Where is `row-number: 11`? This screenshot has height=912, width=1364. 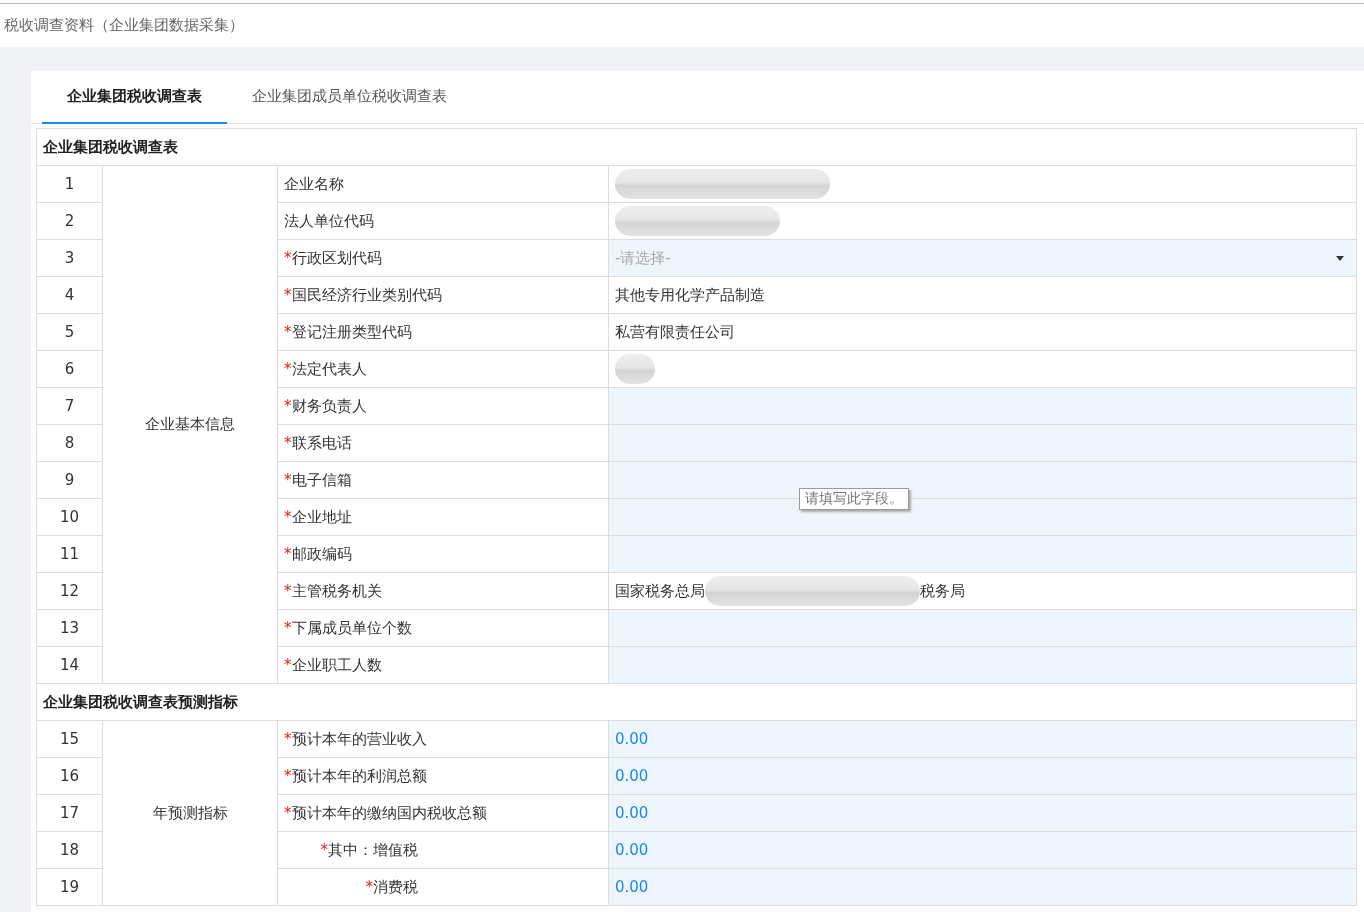 row-number: 11 is located at coordinates (69, 554).